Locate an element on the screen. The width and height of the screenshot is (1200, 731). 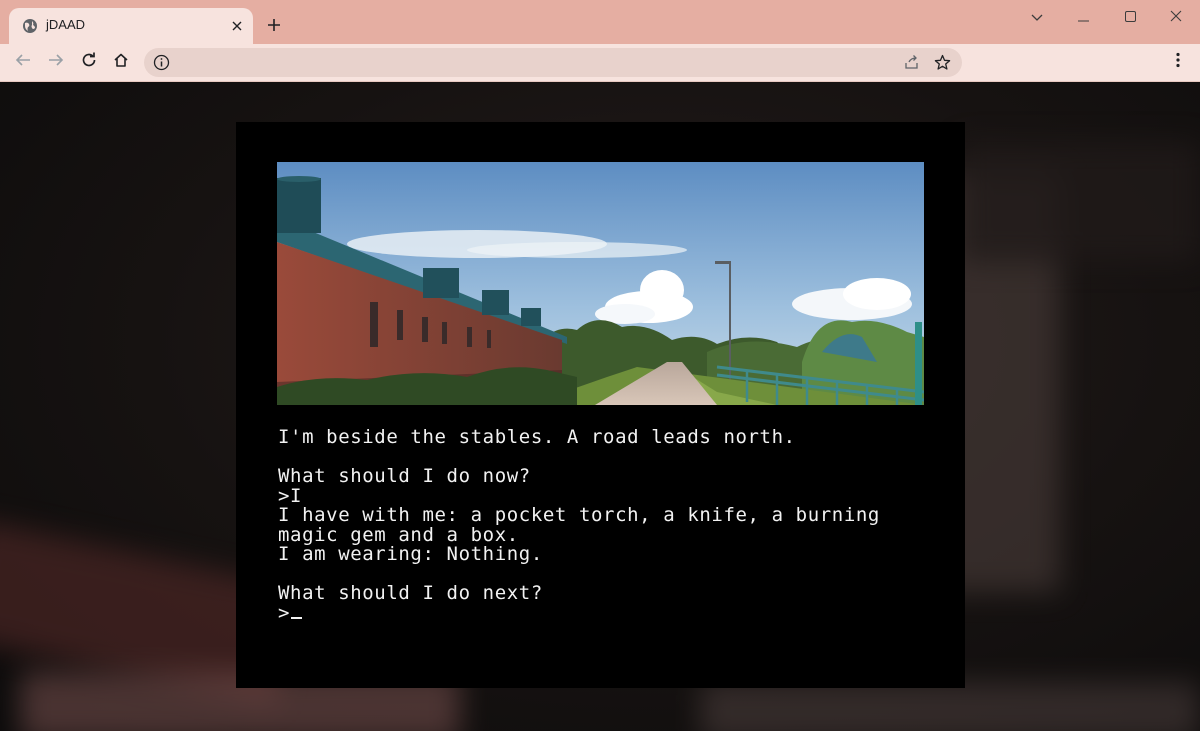
back-button is located at coordinates (23, 62).